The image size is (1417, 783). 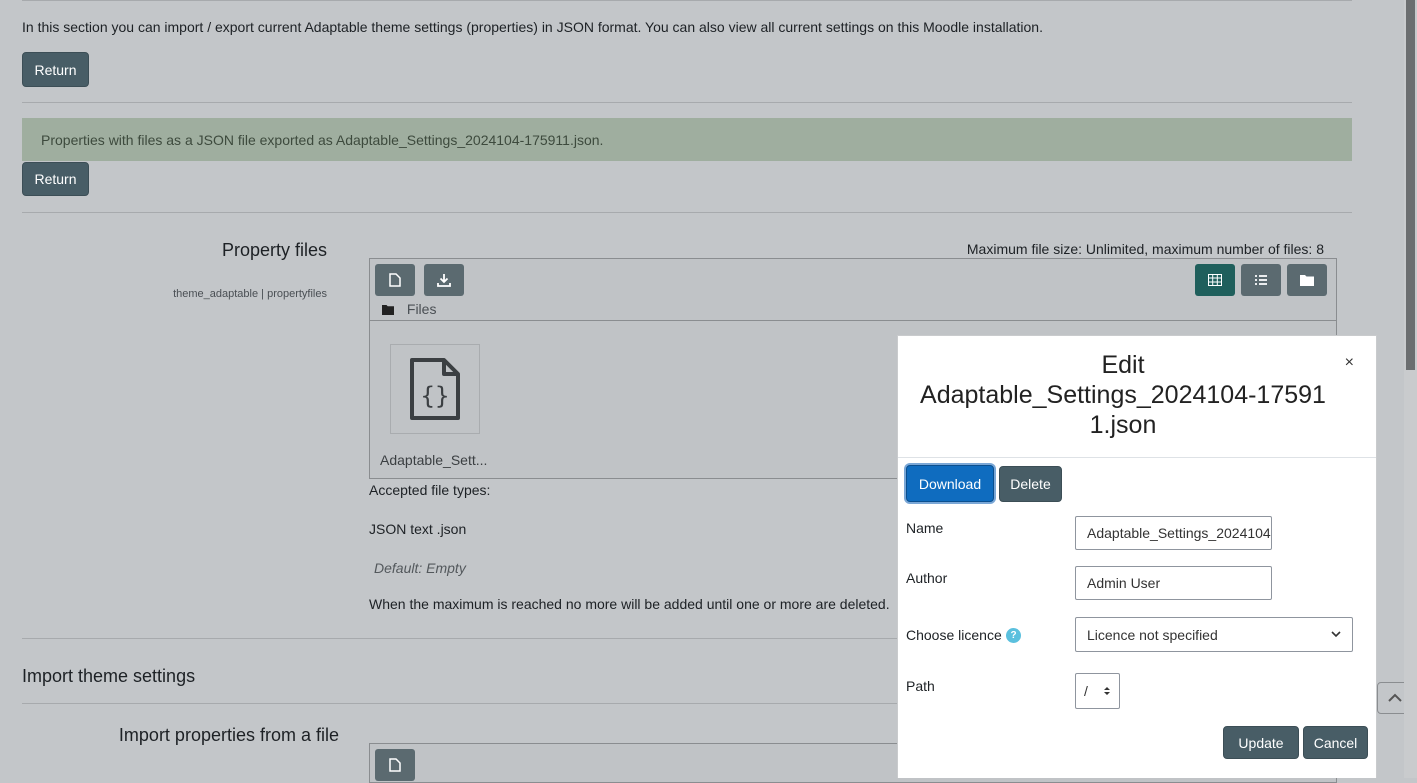 I want to click on download-icon, so click(x=444, y=280).